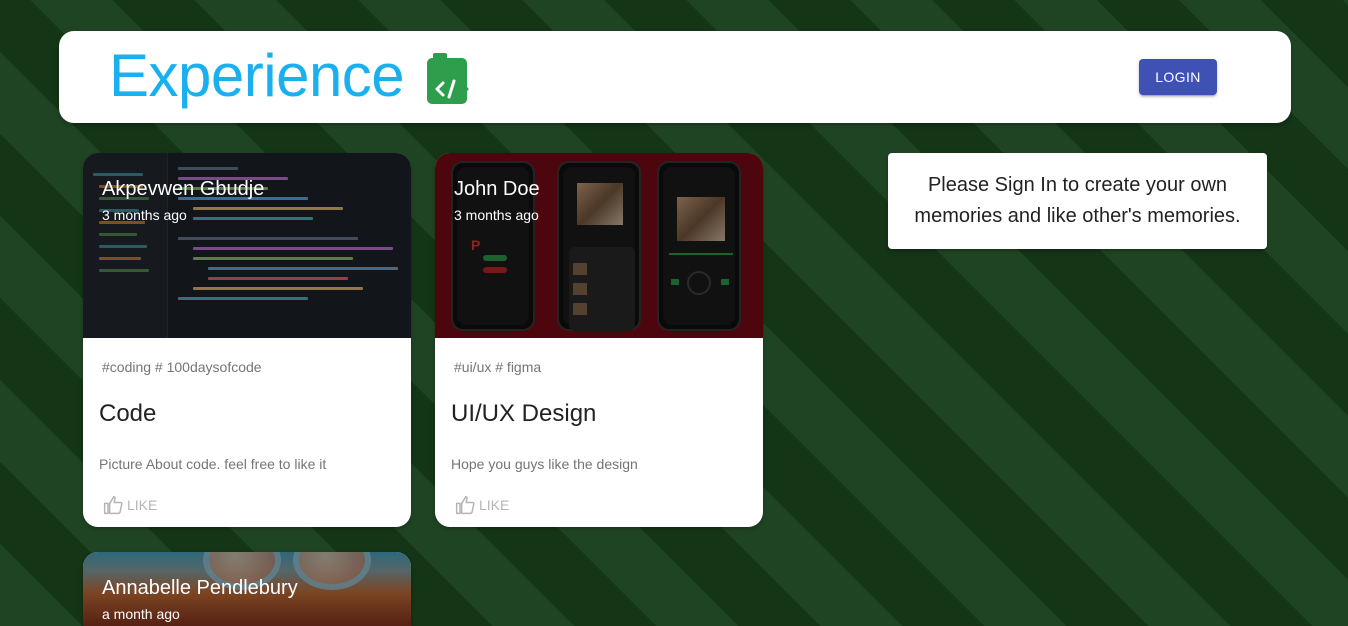  I want to click on post-overlay: Annabelle Pendlebury a month ago, so click(200, 600).